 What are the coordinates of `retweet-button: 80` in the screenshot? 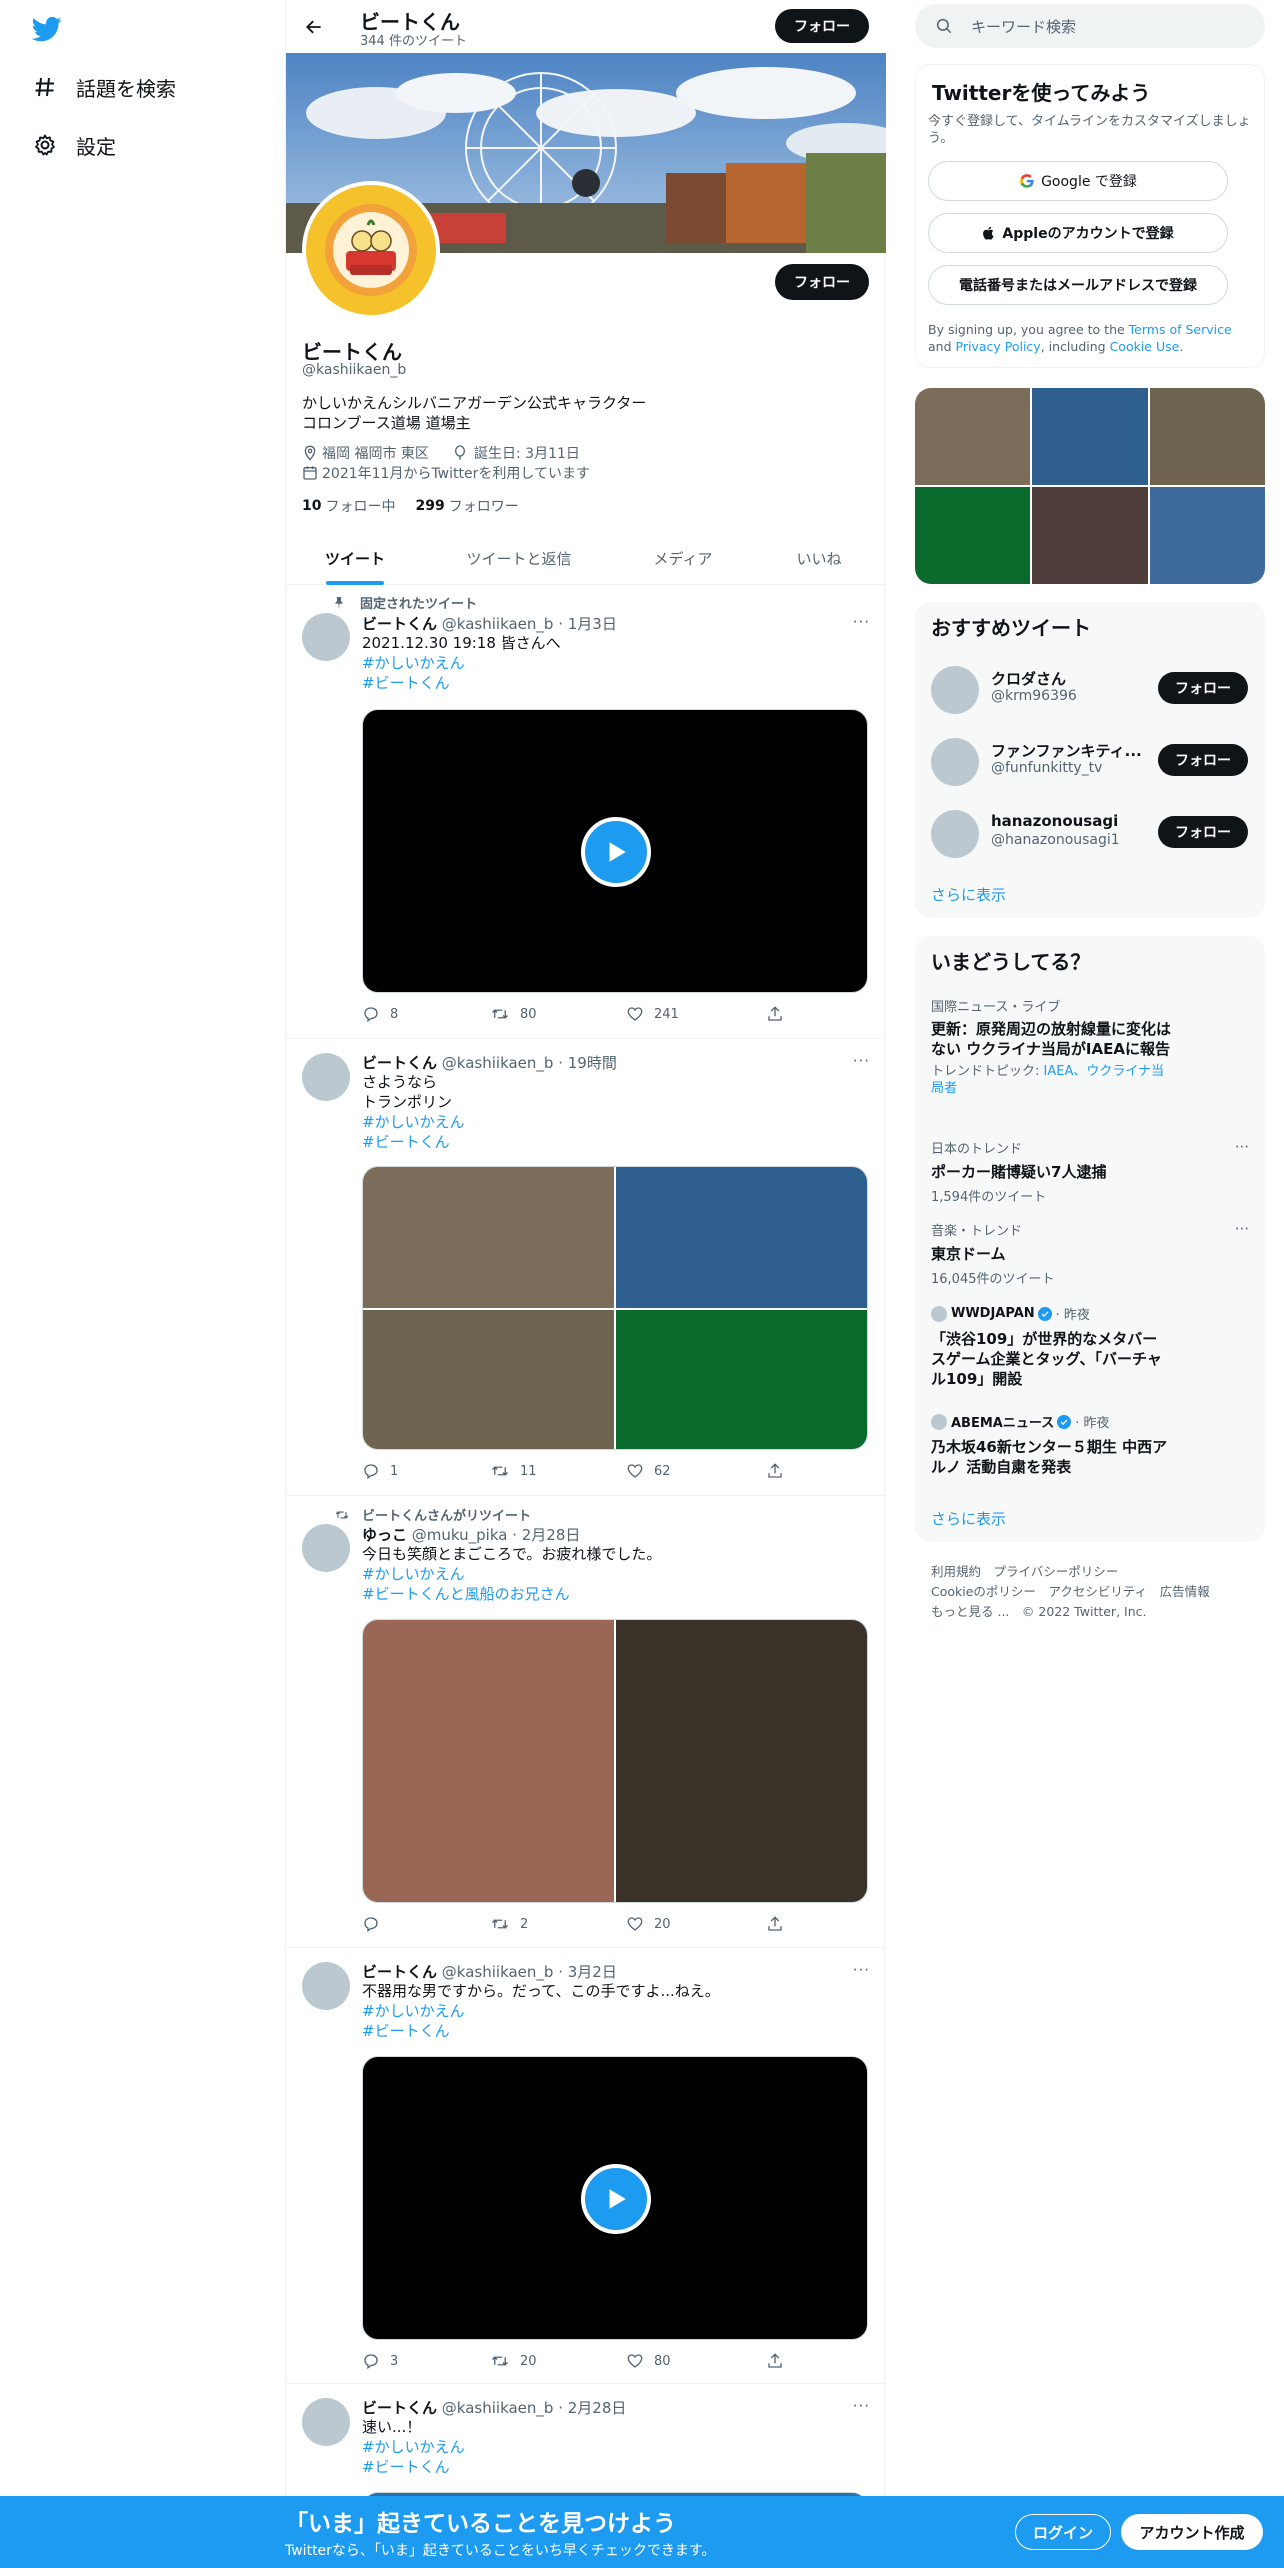 It's located at (513, 1014).